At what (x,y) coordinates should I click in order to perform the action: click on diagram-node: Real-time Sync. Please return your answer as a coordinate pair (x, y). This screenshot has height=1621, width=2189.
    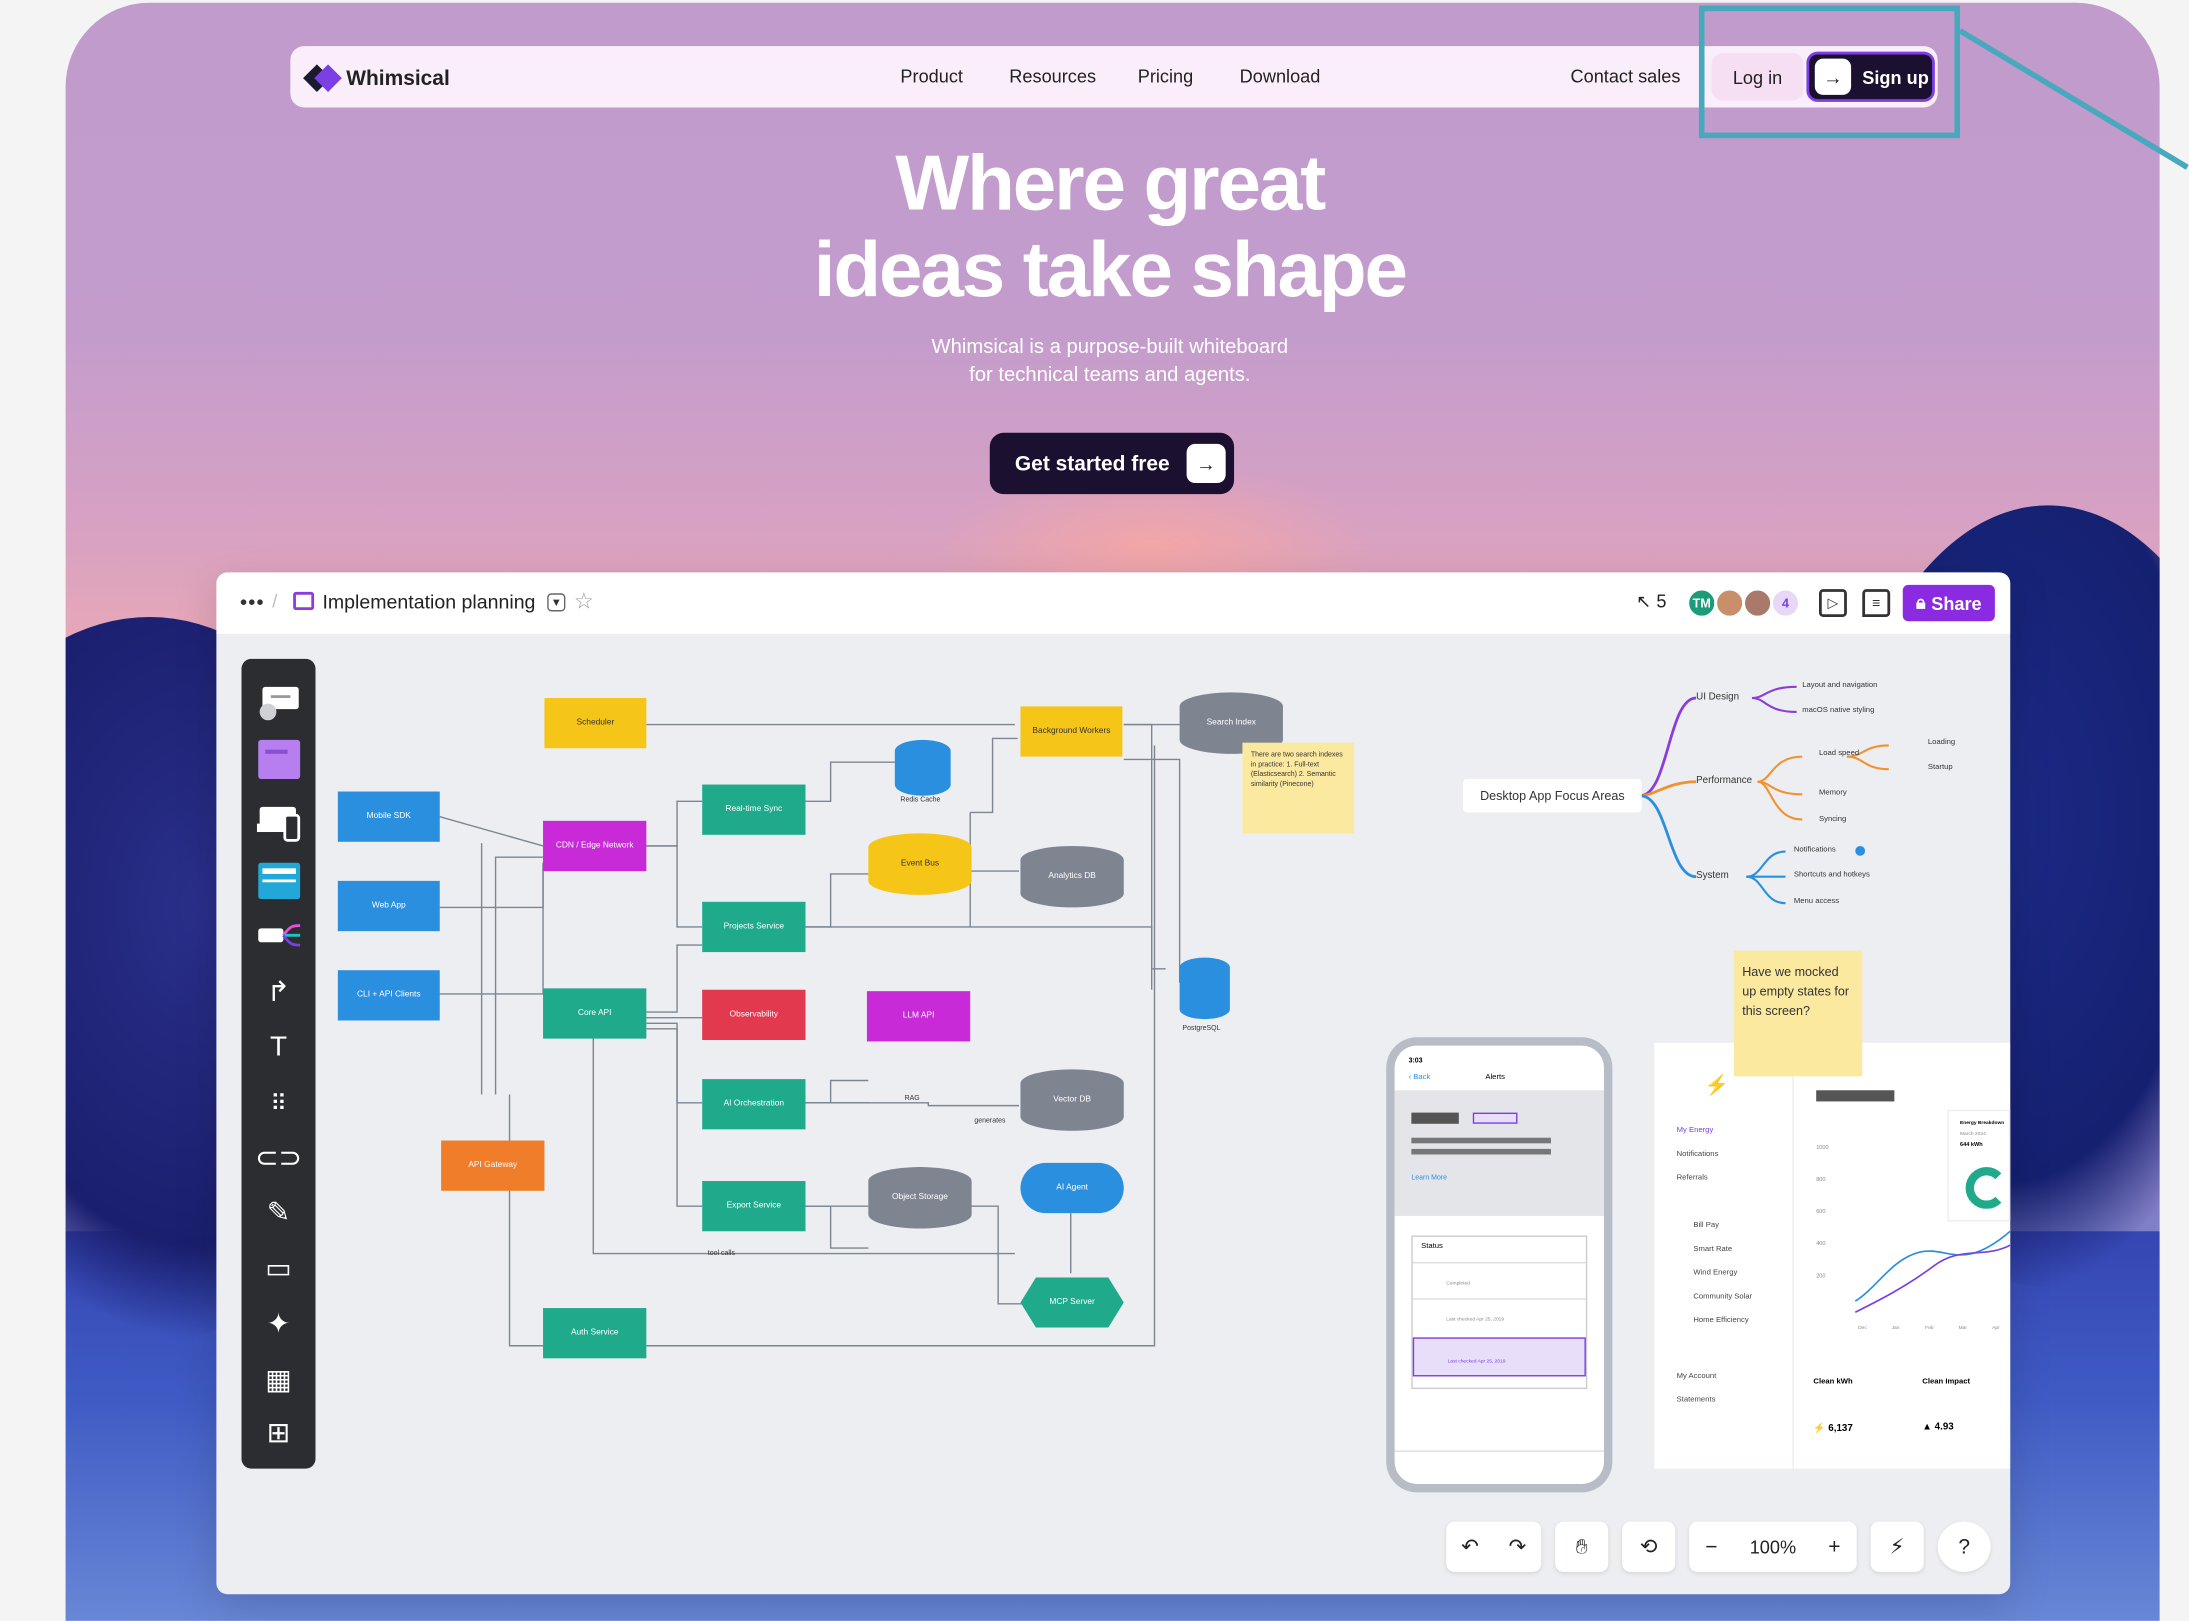
    Looking at the image, I should click on (754, 809).